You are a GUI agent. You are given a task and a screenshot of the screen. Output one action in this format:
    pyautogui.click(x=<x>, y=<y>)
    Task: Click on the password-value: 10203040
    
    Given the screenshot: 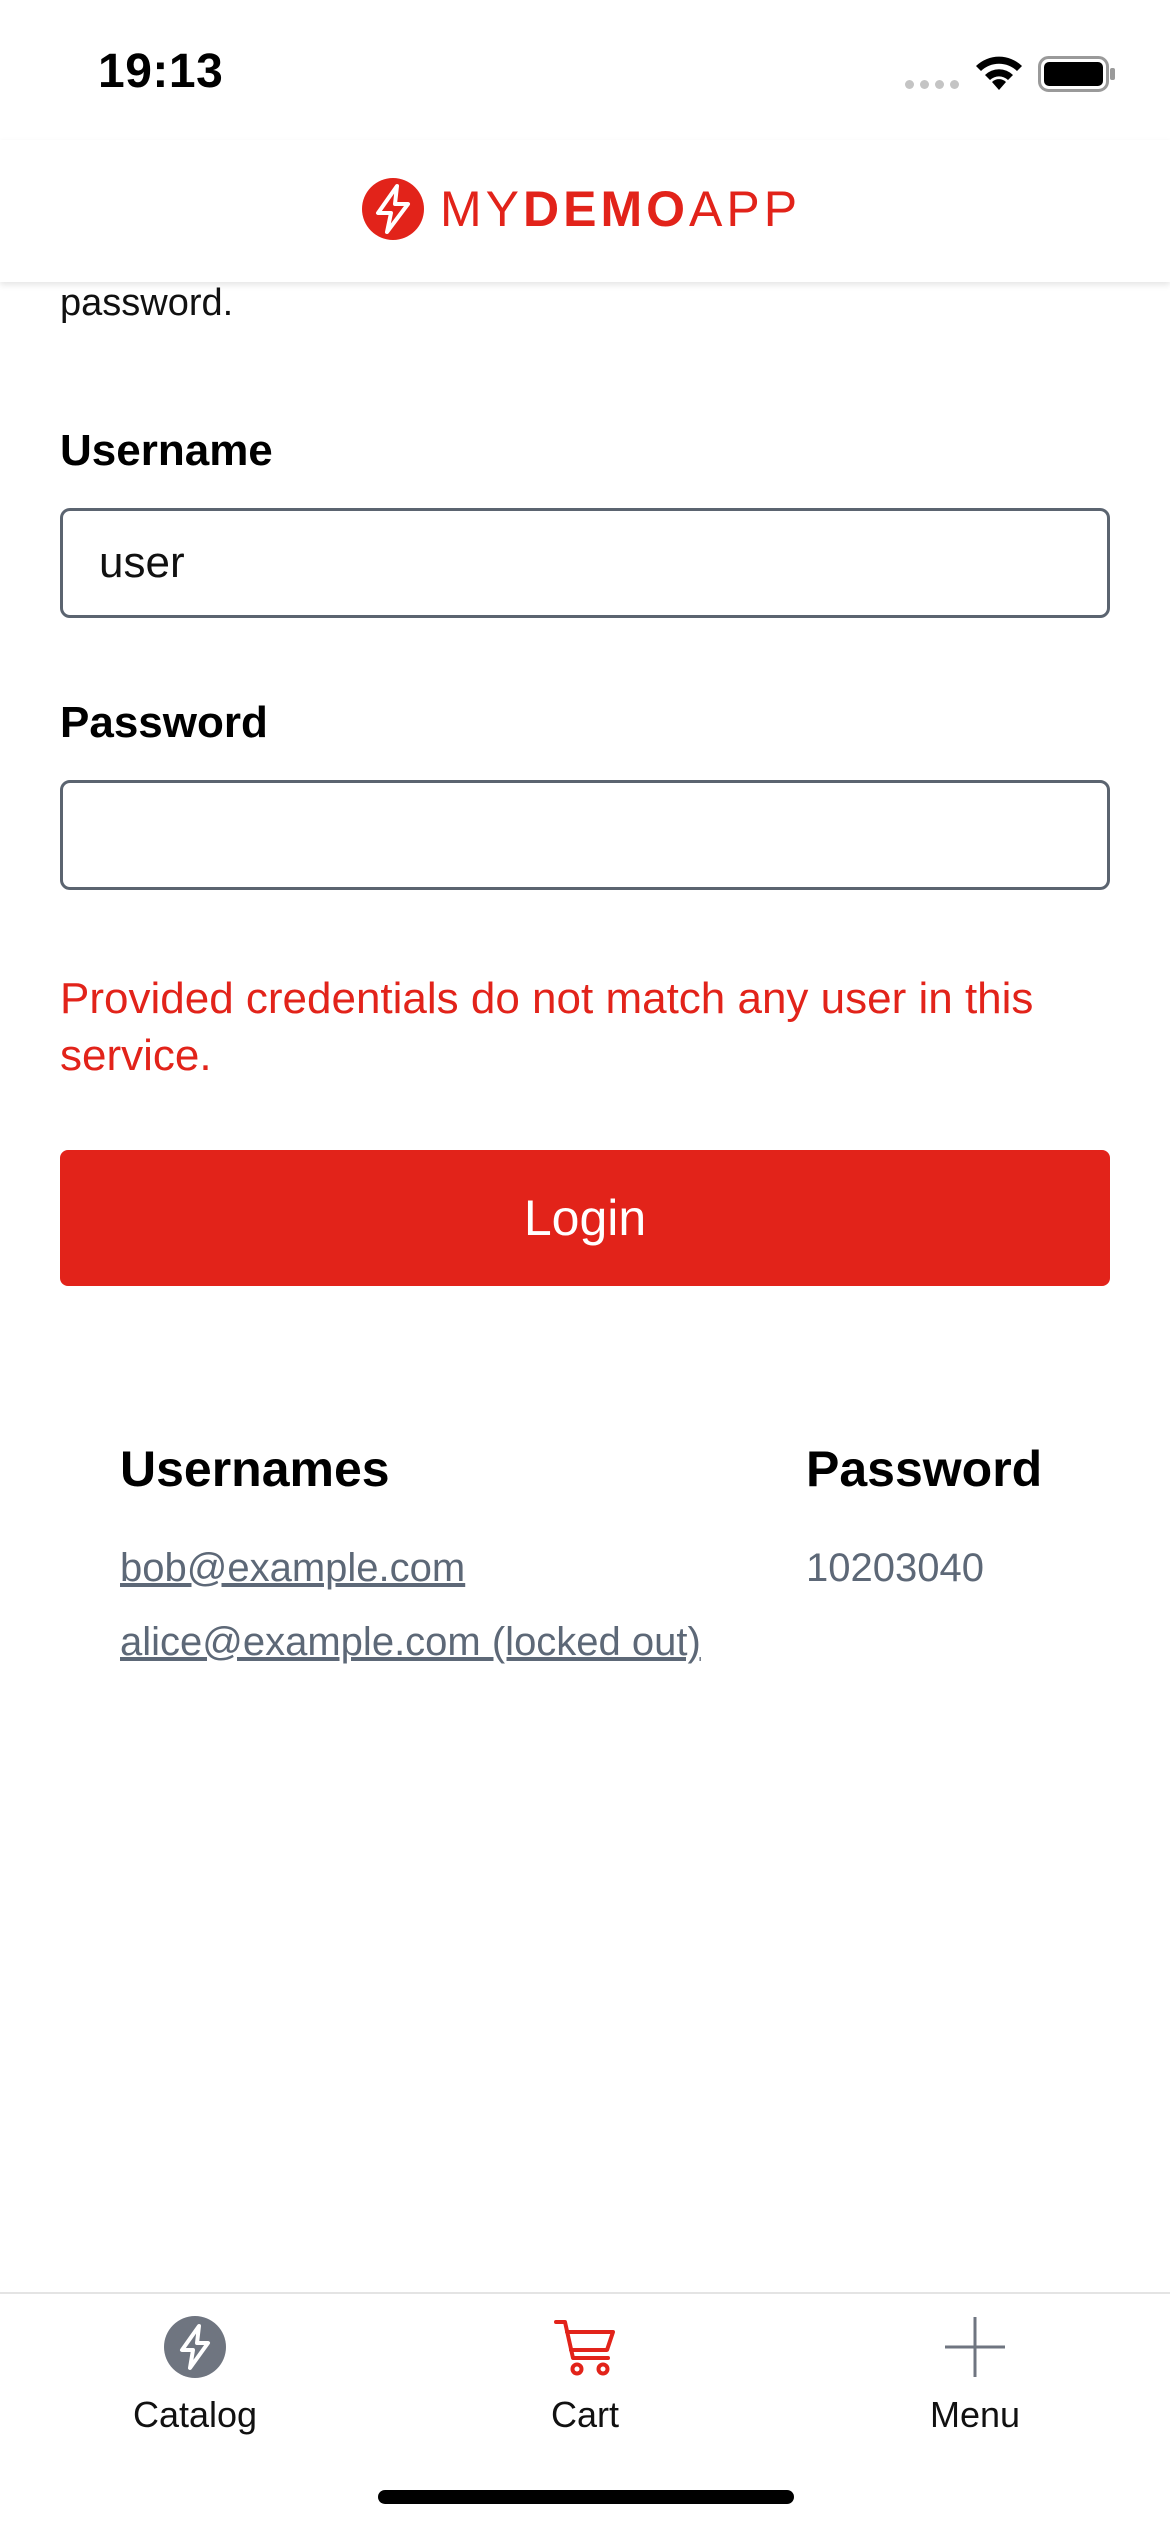 What is the action you would take?
    pyautogui.click(x=895, y=1568)
    